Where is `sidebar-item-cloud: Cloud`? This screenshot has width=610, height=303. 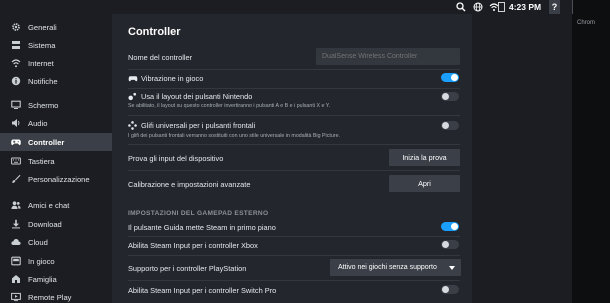 sidebar-item-cloud: Cloud is located at coordinates (56, 242).